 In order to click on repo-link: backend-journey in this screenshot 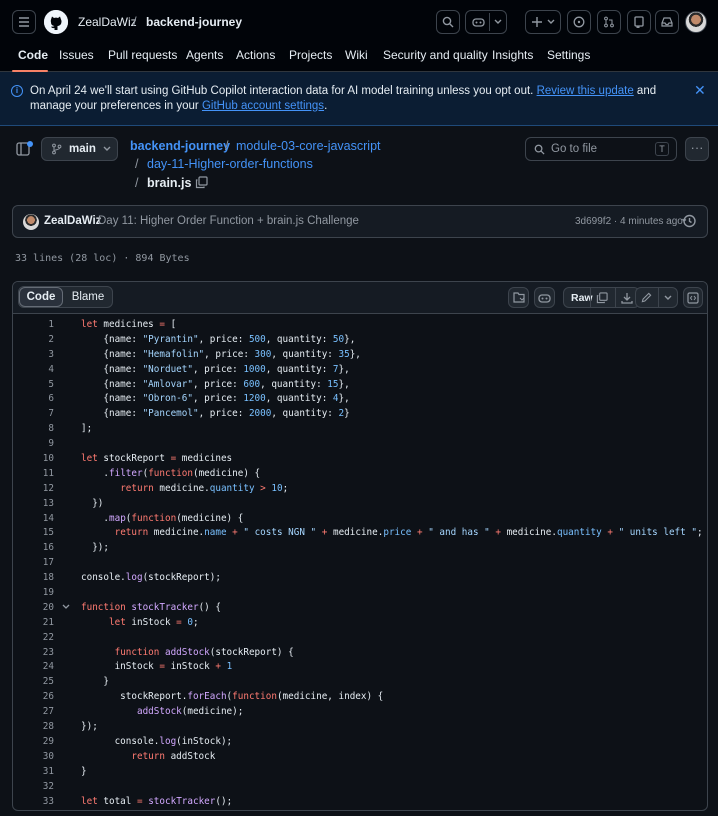, I will do `click(194, 22)`.